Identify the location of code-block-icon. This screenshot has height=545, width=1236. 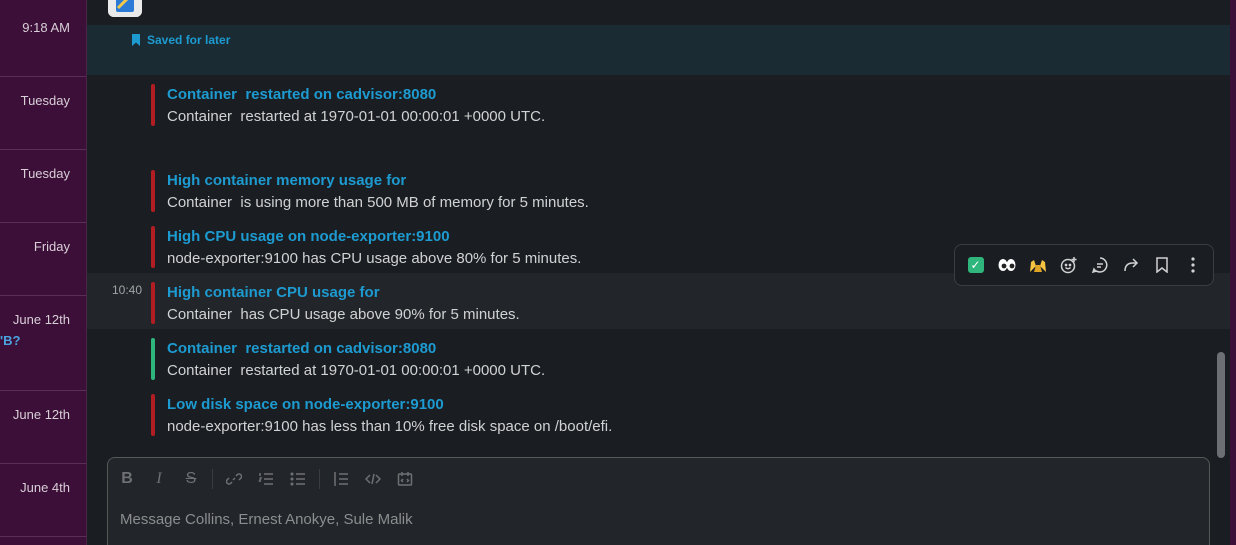
(405, 479).